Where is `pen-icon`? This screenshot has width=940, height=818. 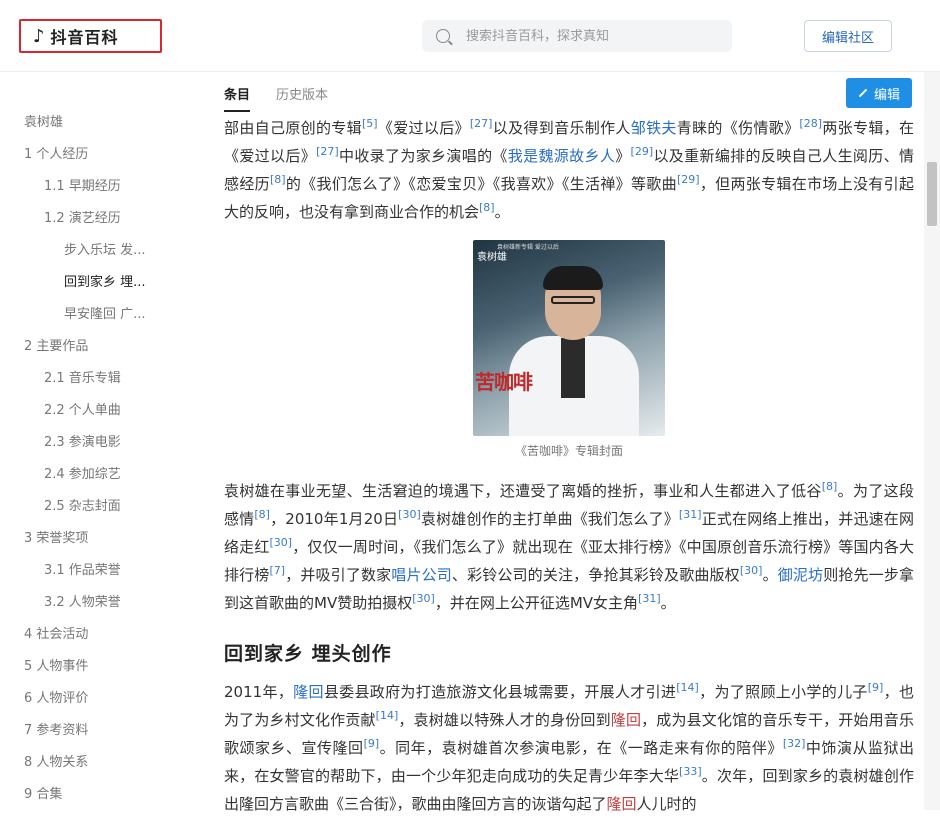
pen-icon is located at coordinates (863, 93).